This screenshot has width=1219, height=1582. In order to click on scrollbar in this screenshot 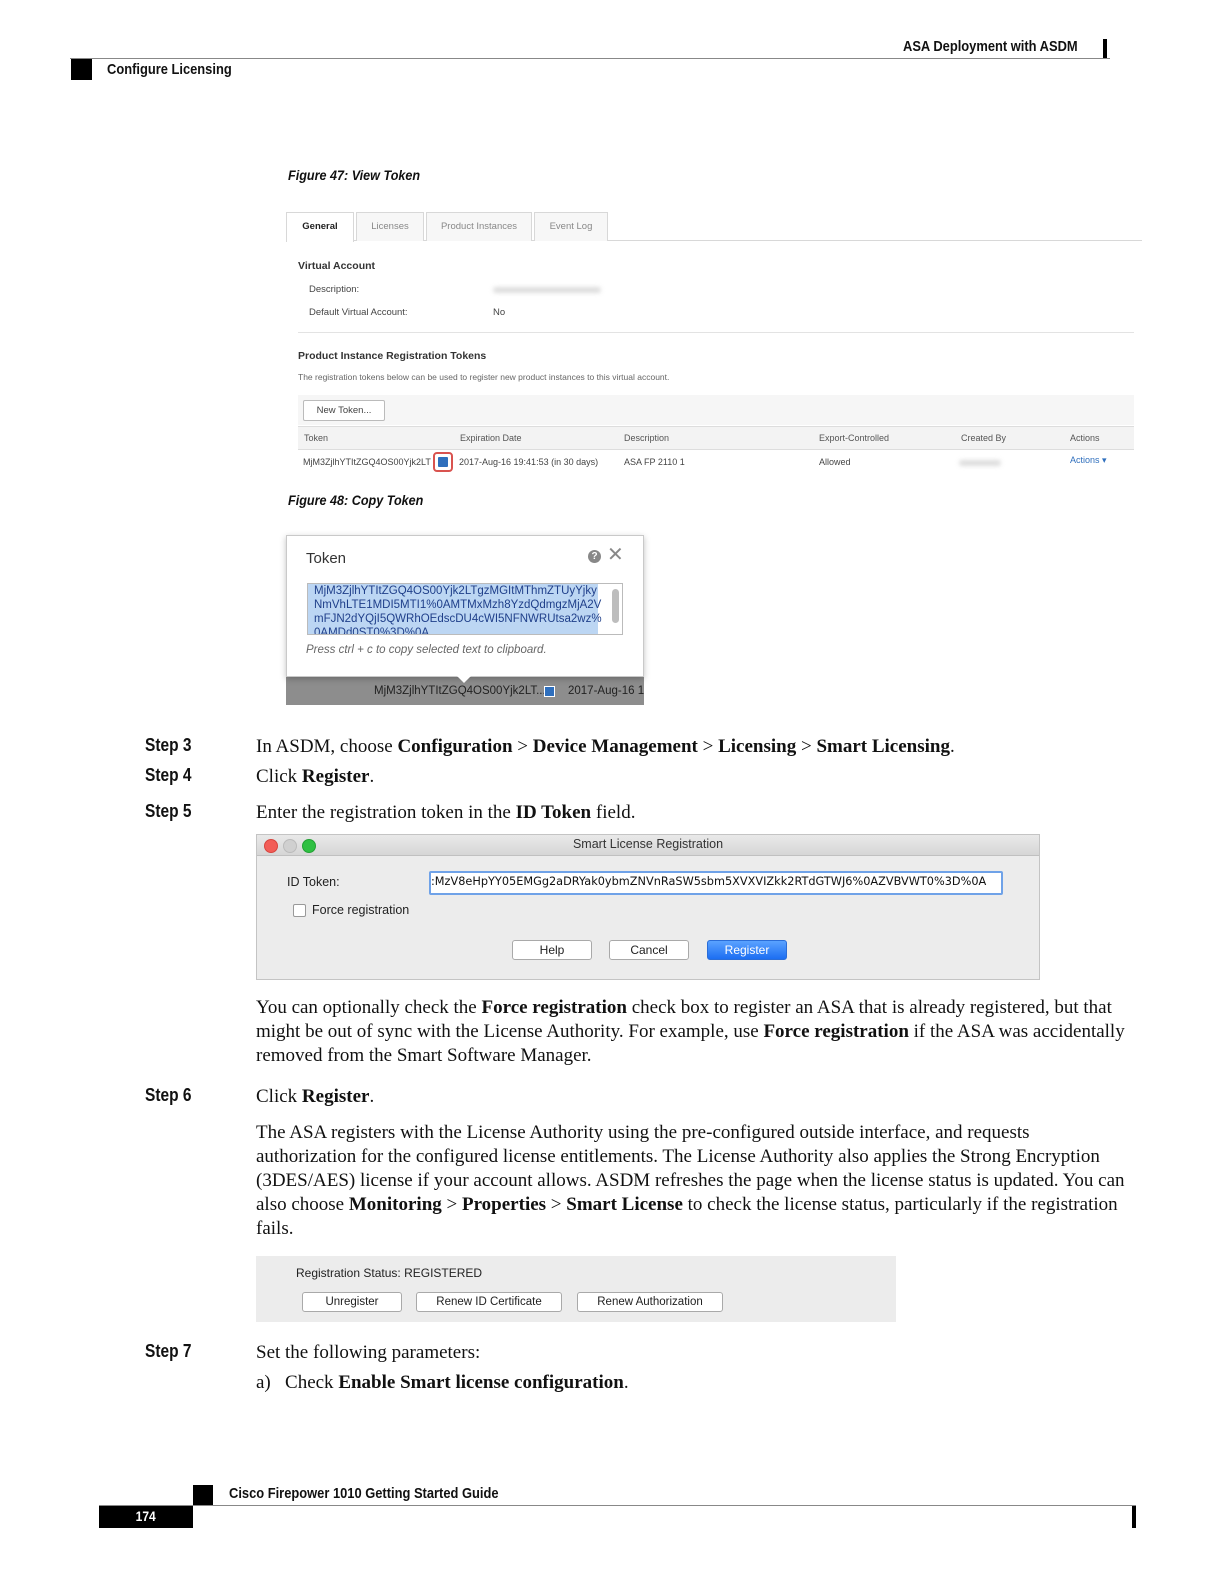, I will do `click(615, 606)`.